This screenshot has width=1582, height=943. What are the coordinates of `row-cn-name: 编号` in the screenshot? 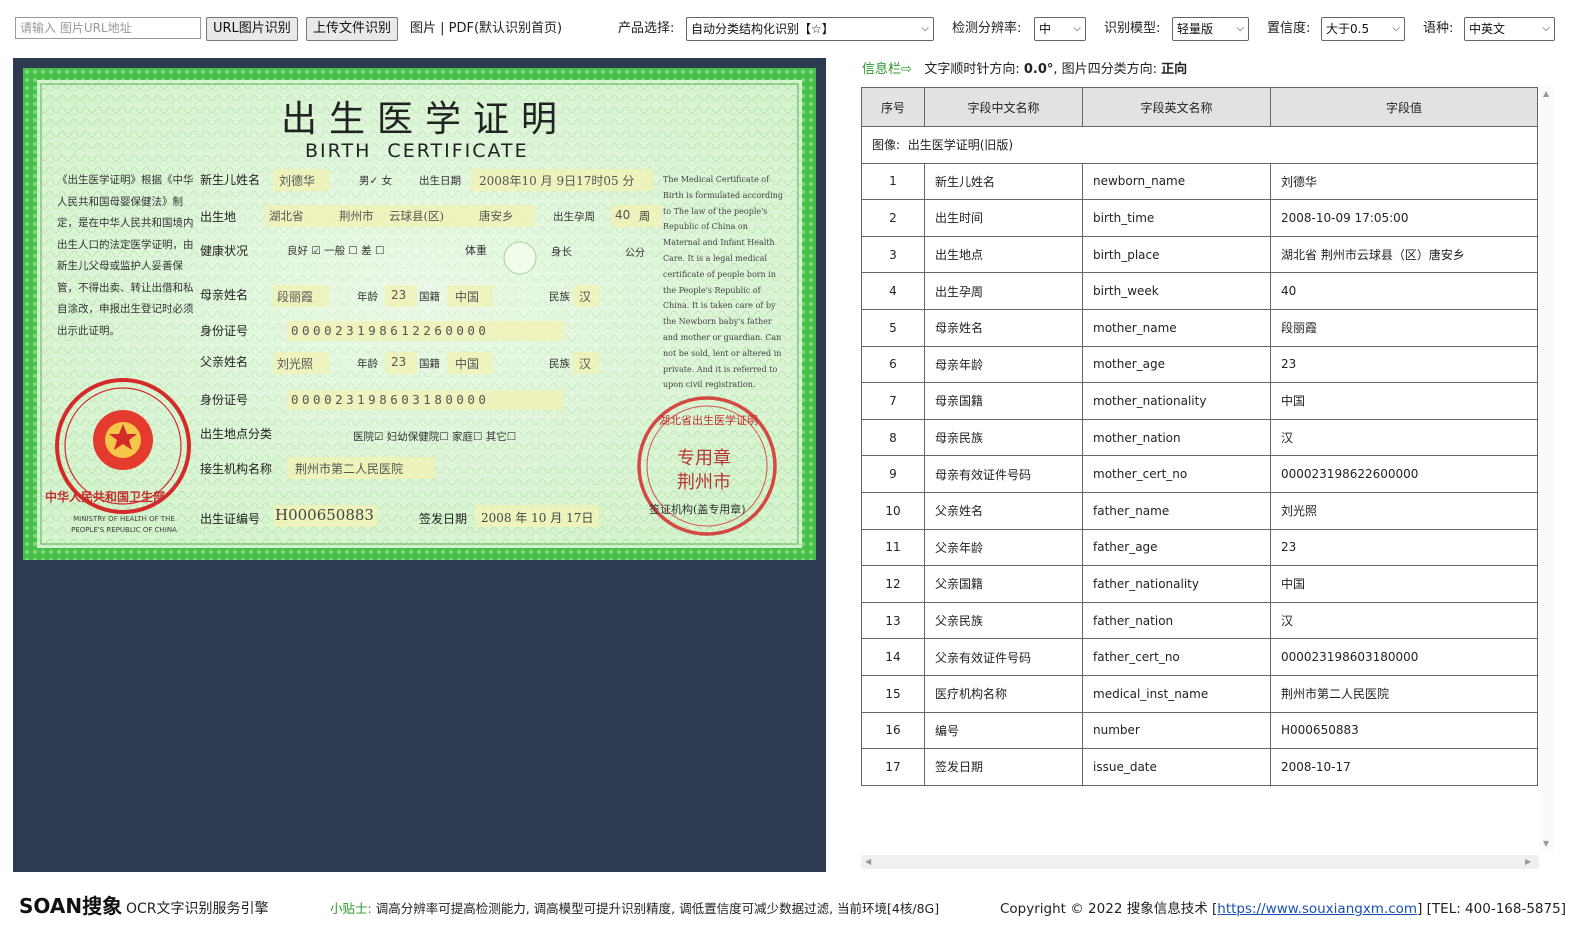 It's located at (1003, 730).